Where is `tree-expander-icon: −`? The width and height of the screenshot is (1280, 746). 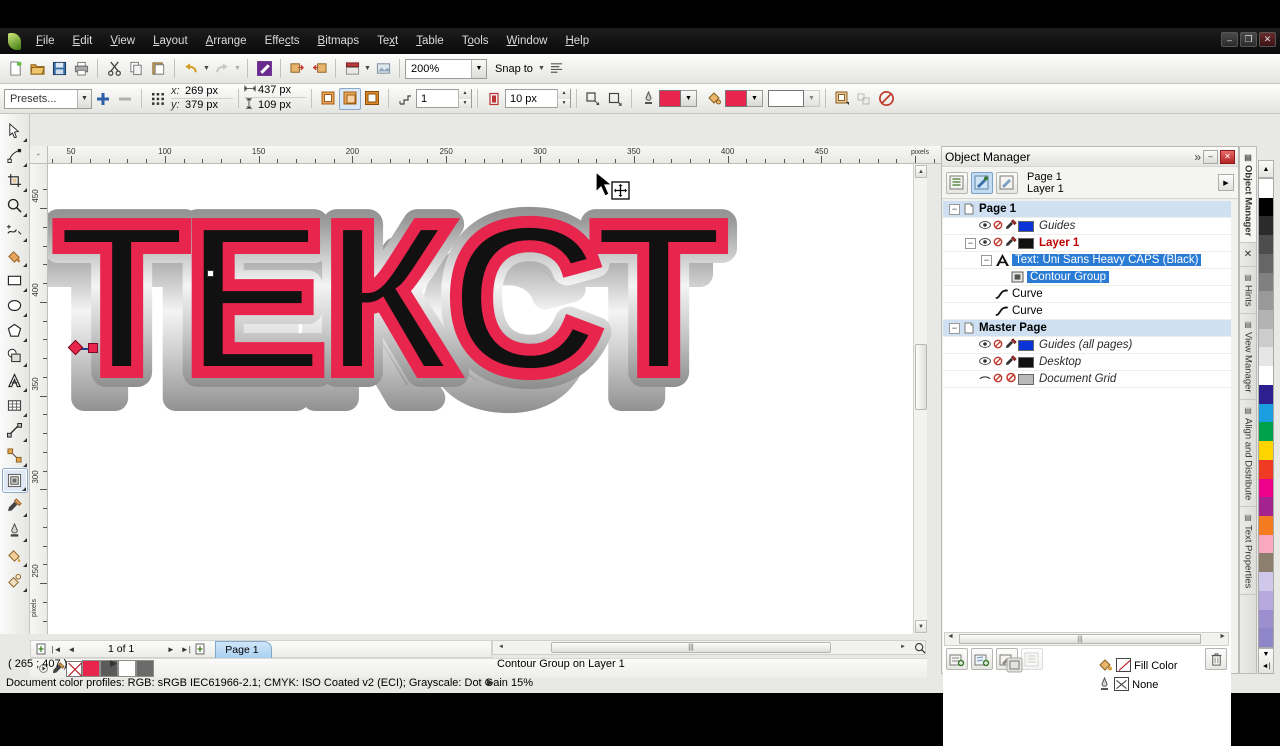
tree-expander-icon: − is located at coordinates (954, 328).